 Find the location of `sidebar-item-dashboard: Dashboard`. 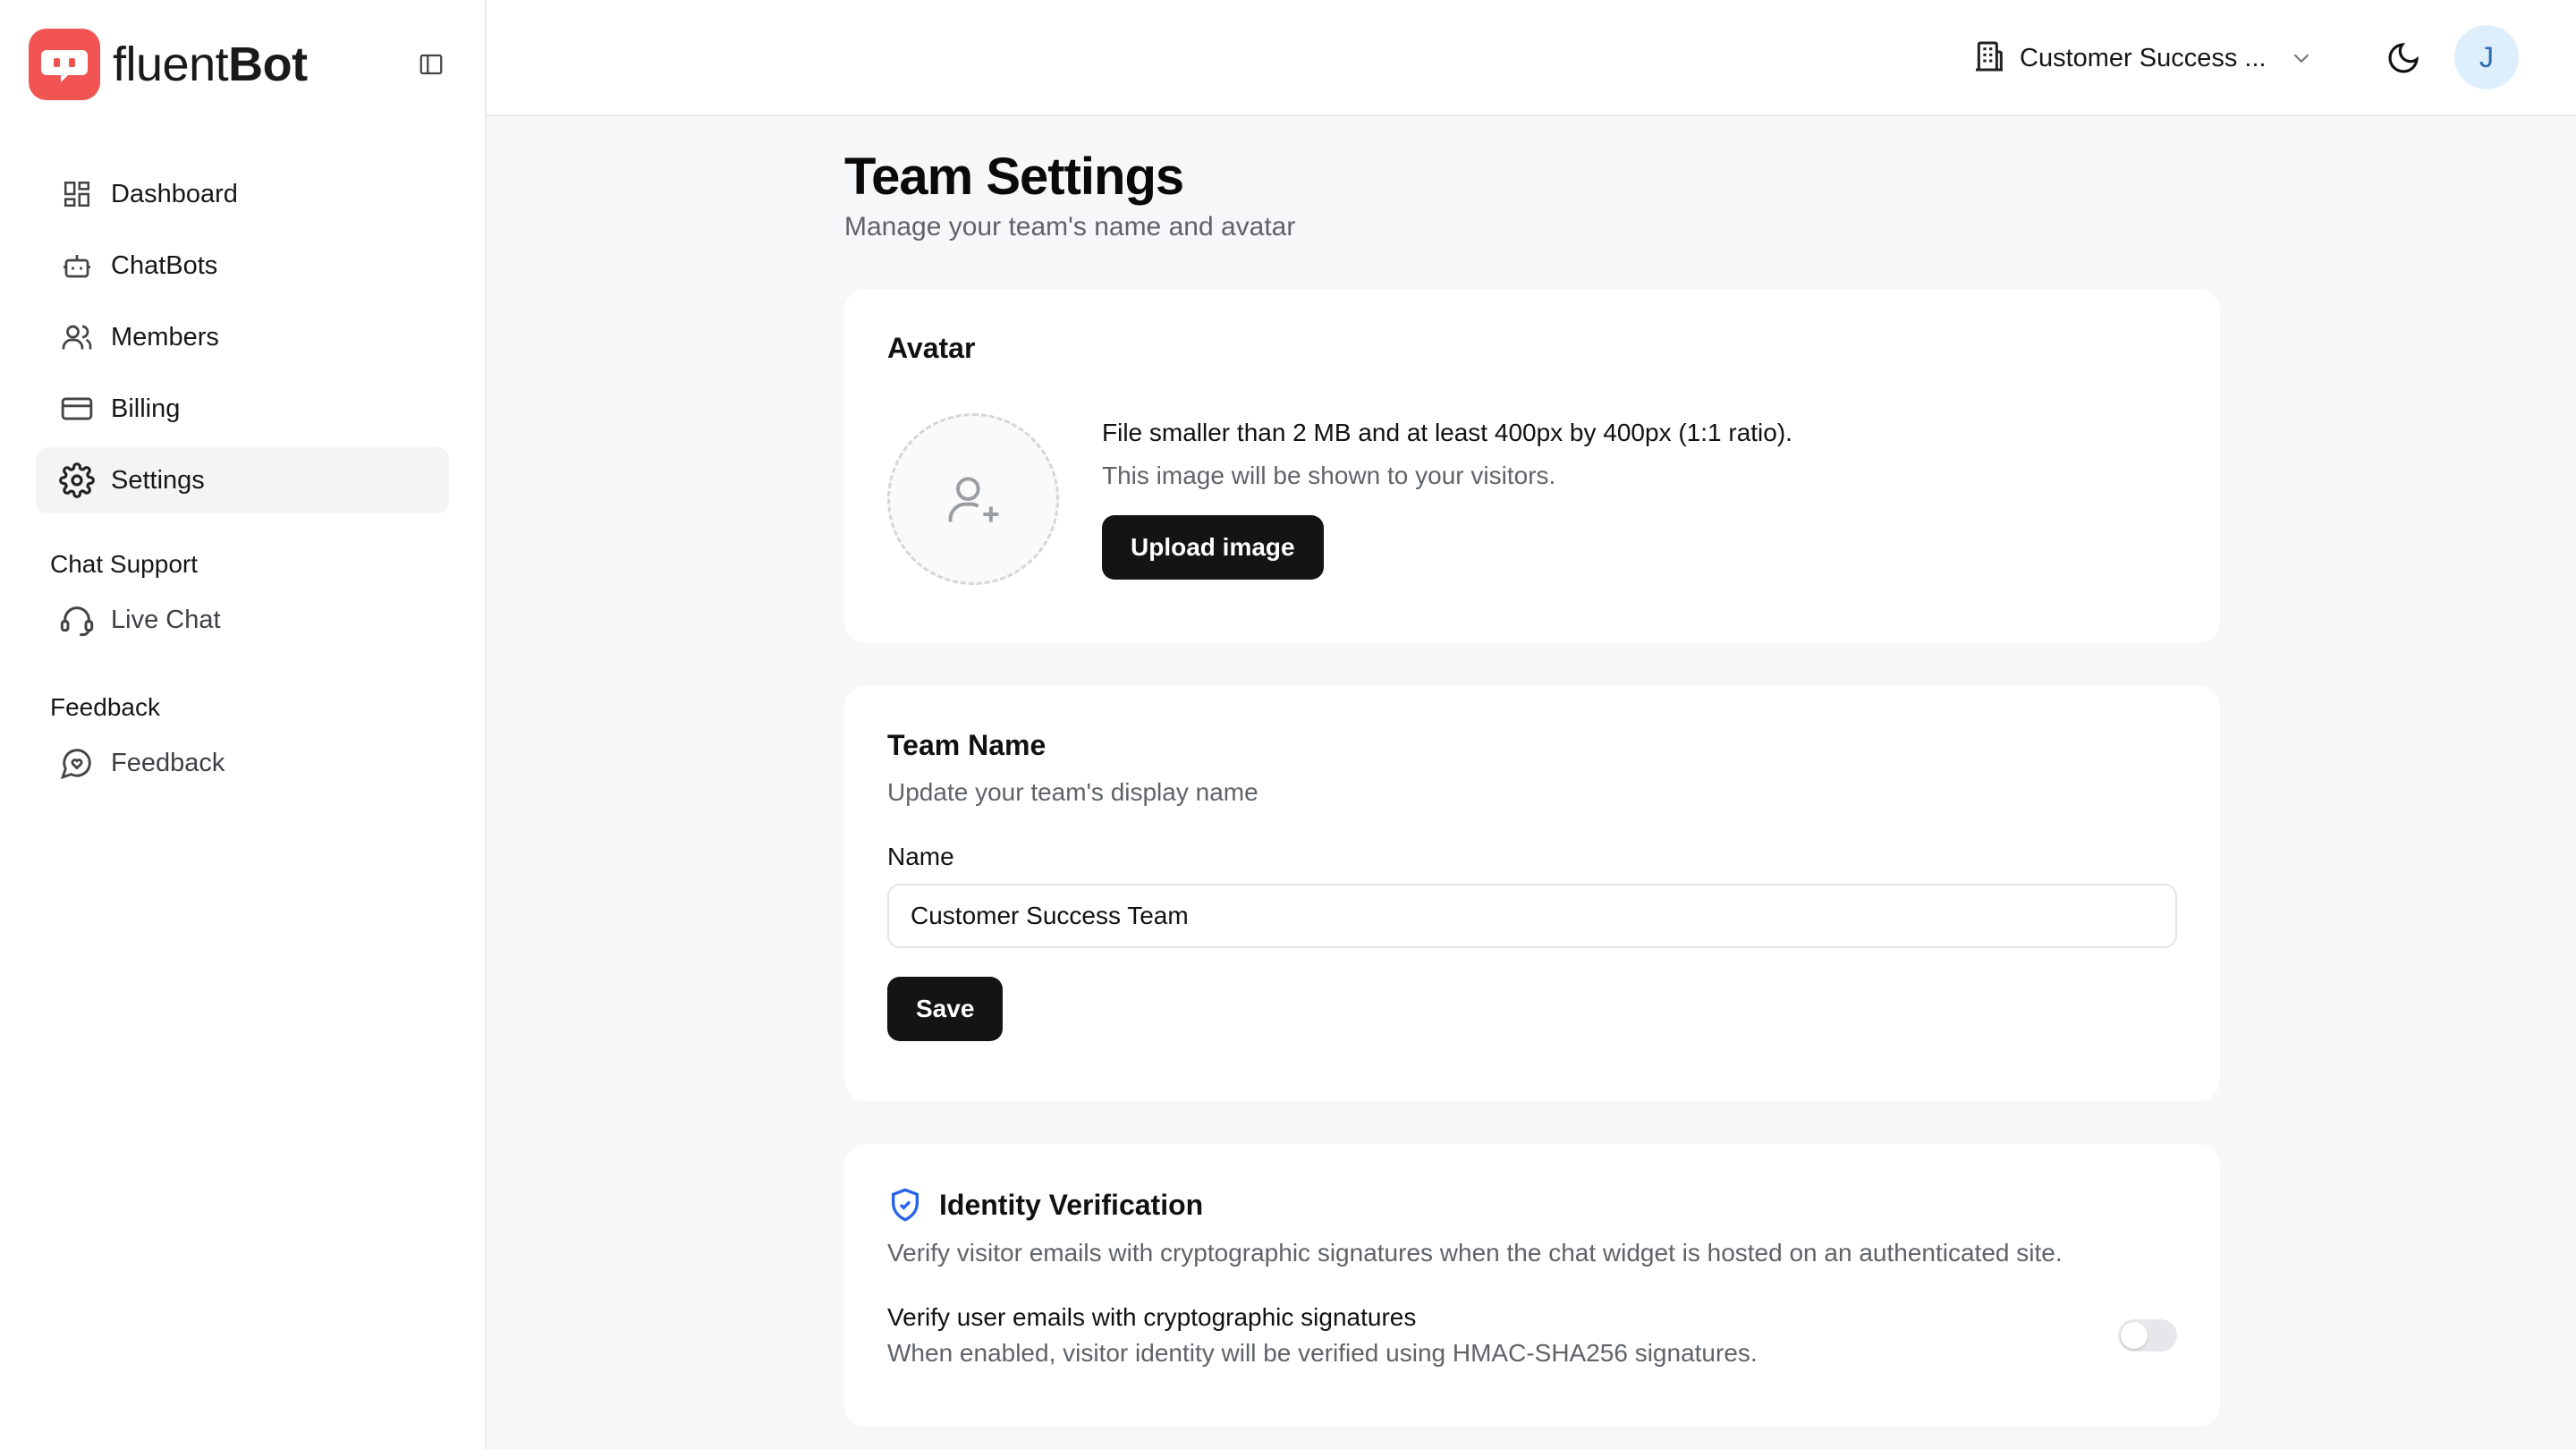

sidebar-item-dashboard: Dashboard is located at coordinates (242, 194).